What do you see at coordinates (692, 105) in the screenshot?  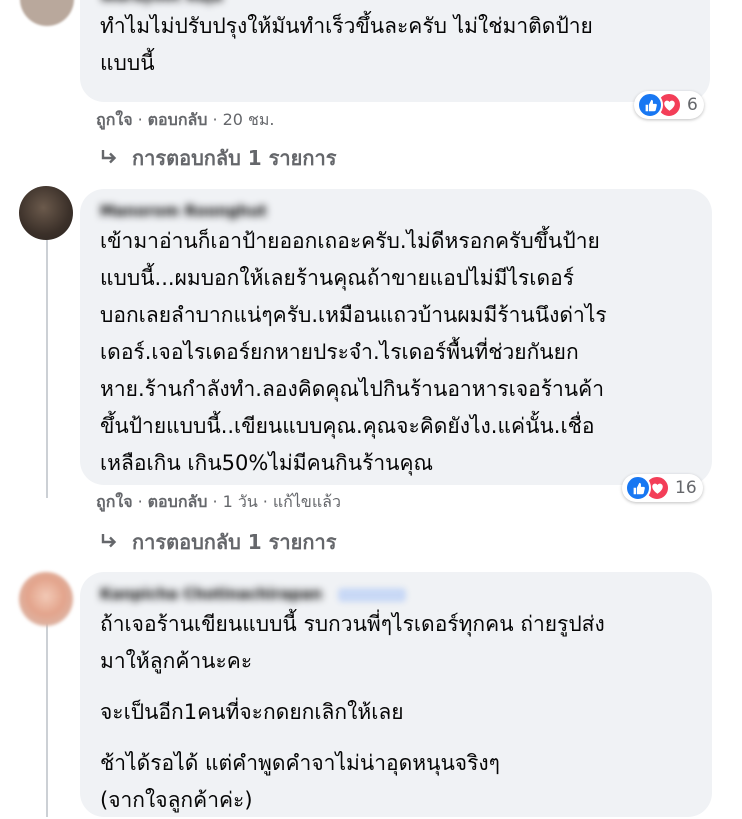 I see `reaction-count: 6` at bounding box center [692, 105].